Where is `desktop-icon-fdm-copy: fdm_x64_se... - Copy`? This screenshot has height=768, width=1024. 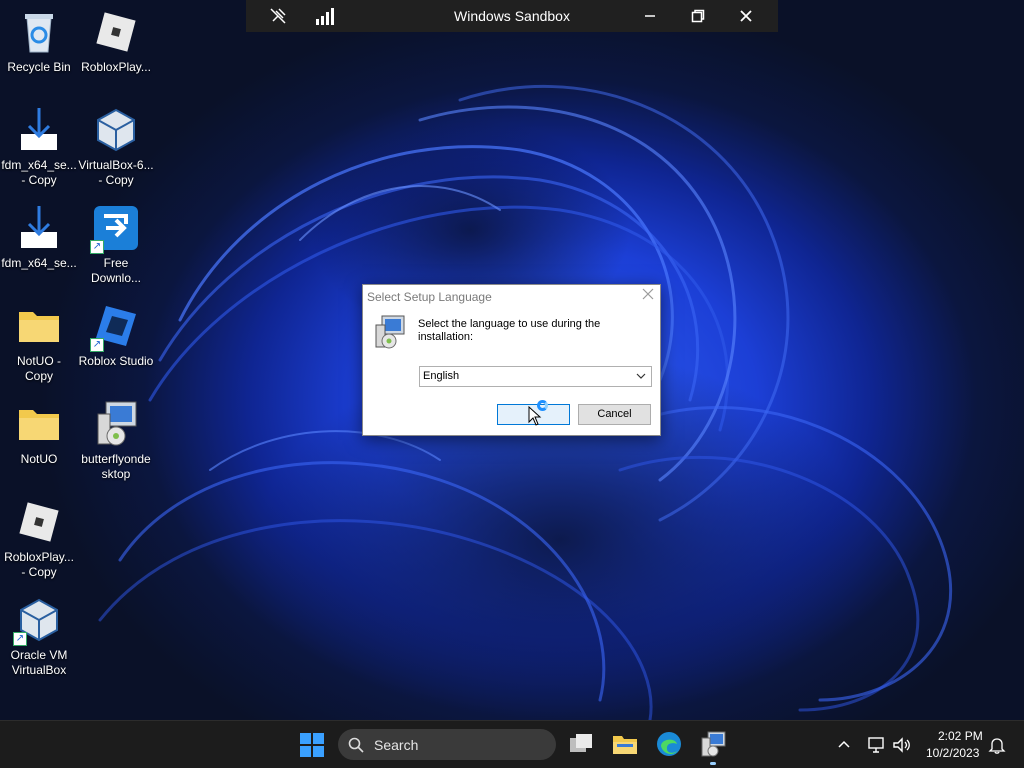
desktop-icon-fdm-copy: fdm_x64_se... - Copy is located at coordinates (39, 147).